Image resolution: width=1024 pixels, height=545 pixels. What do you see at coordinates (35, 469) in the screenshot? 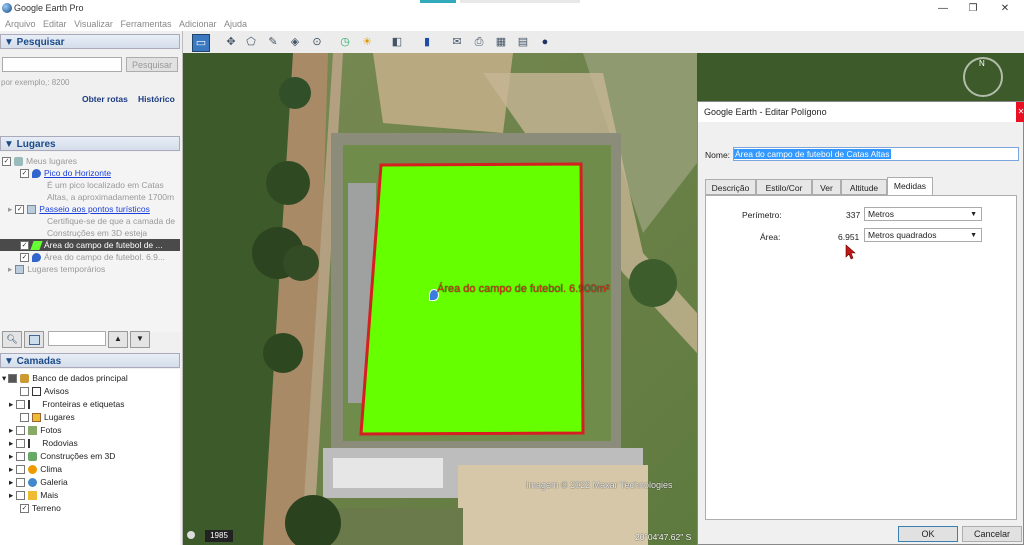
I see `layer-item: ▸ Clima` at bounding box center [35, 469].